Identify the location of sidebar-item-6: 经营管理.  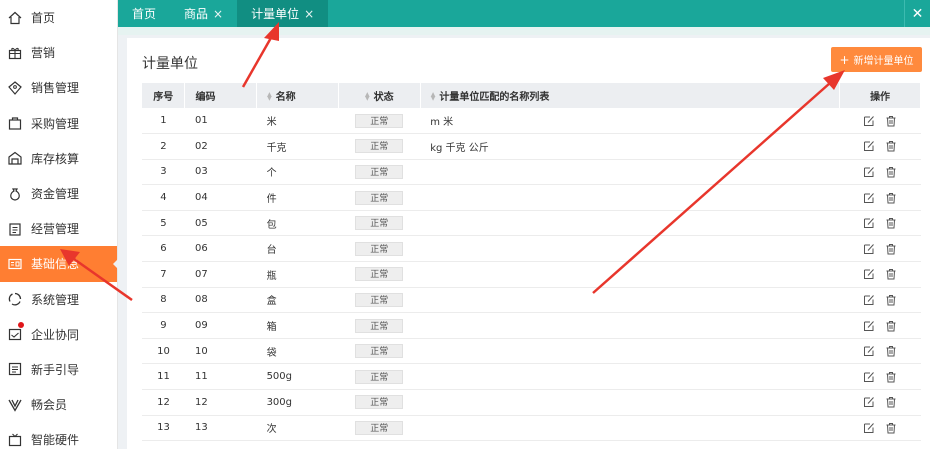
(58, 228).